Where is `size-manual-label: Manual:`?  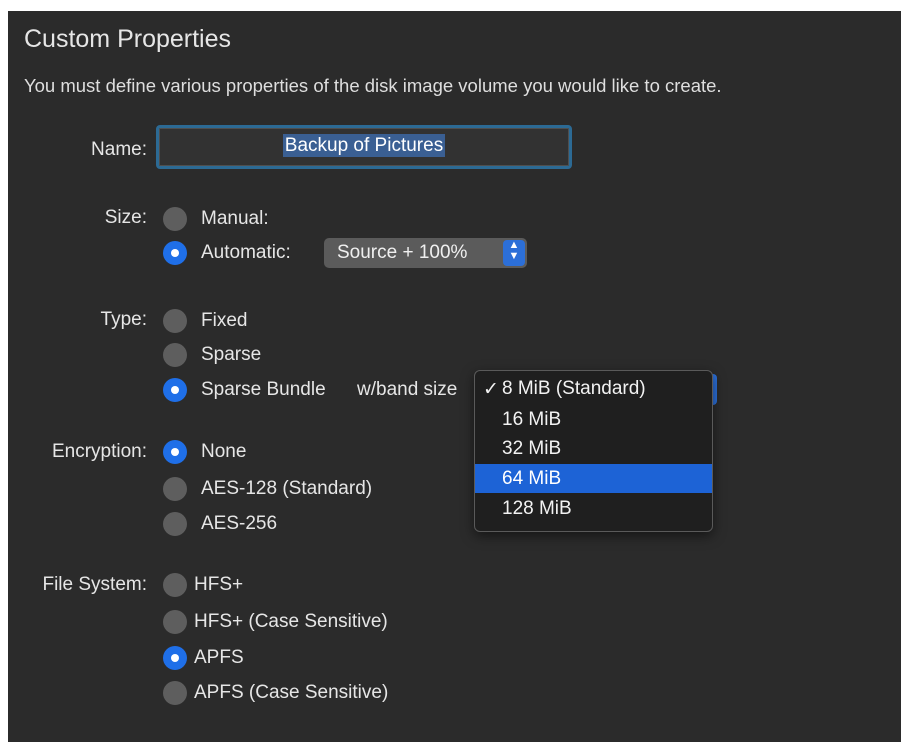 size-manual-label: Manual: is located at coordinates (235, 219).